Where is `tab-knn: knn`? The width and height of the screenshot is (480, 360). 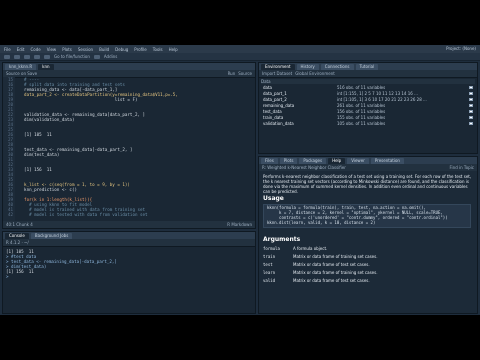 tab-knn: knn is located at coordinates (46, 67).